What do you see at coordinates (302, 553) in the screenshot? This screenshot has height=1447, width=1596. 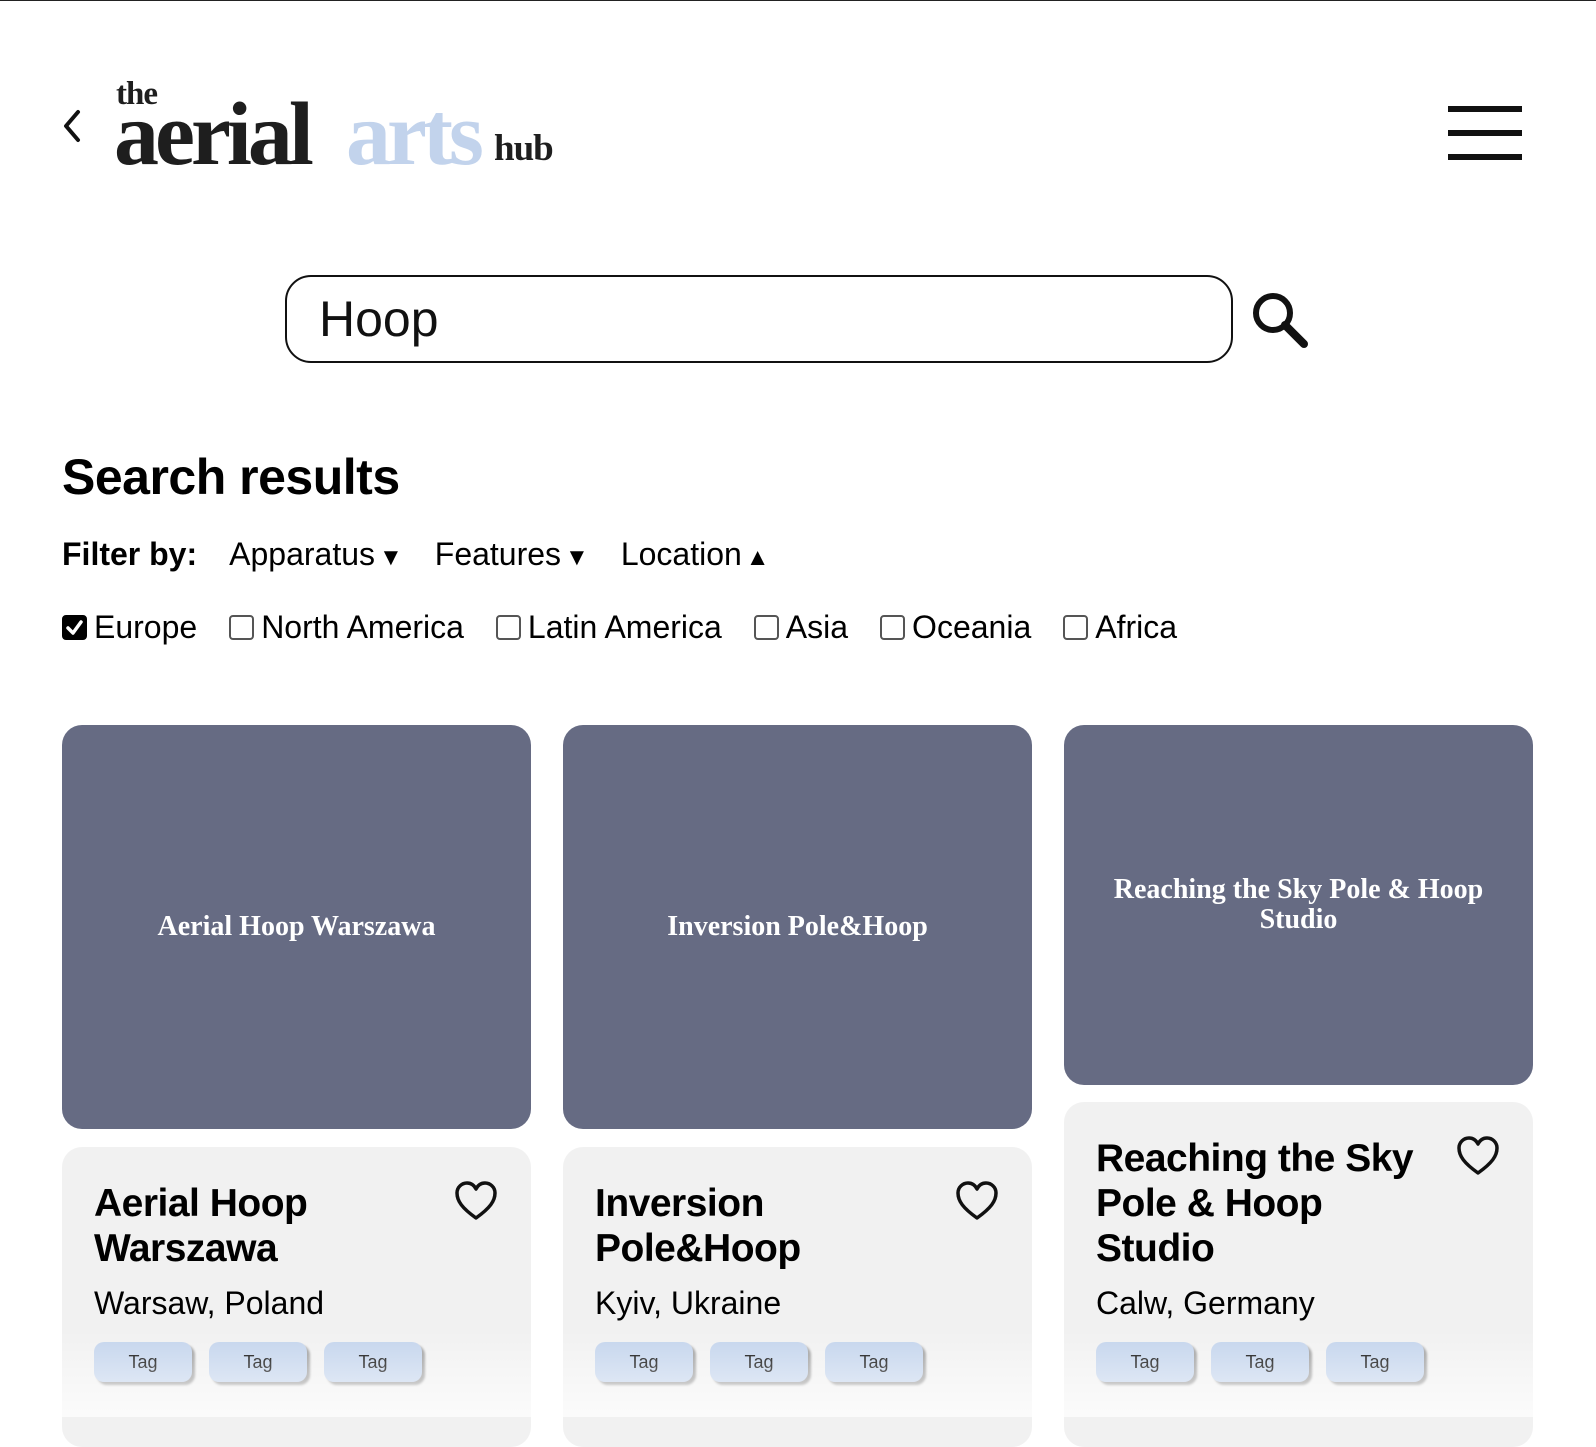 I see `filter-apparatus-label: Apparatus` at bounding box center [302, 553].